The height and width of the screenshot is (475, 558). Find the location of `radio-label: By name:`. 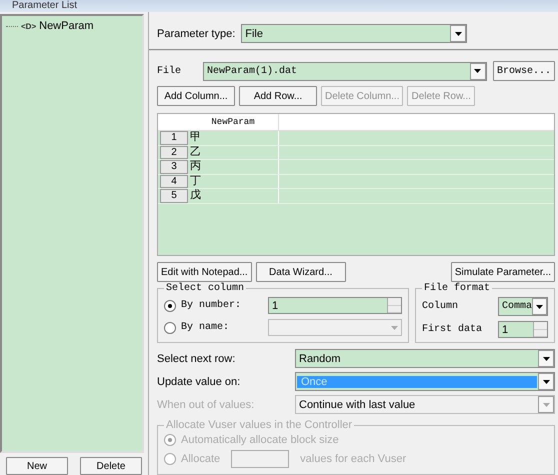

radio-label: By name: is located at coordinates (205, 327).